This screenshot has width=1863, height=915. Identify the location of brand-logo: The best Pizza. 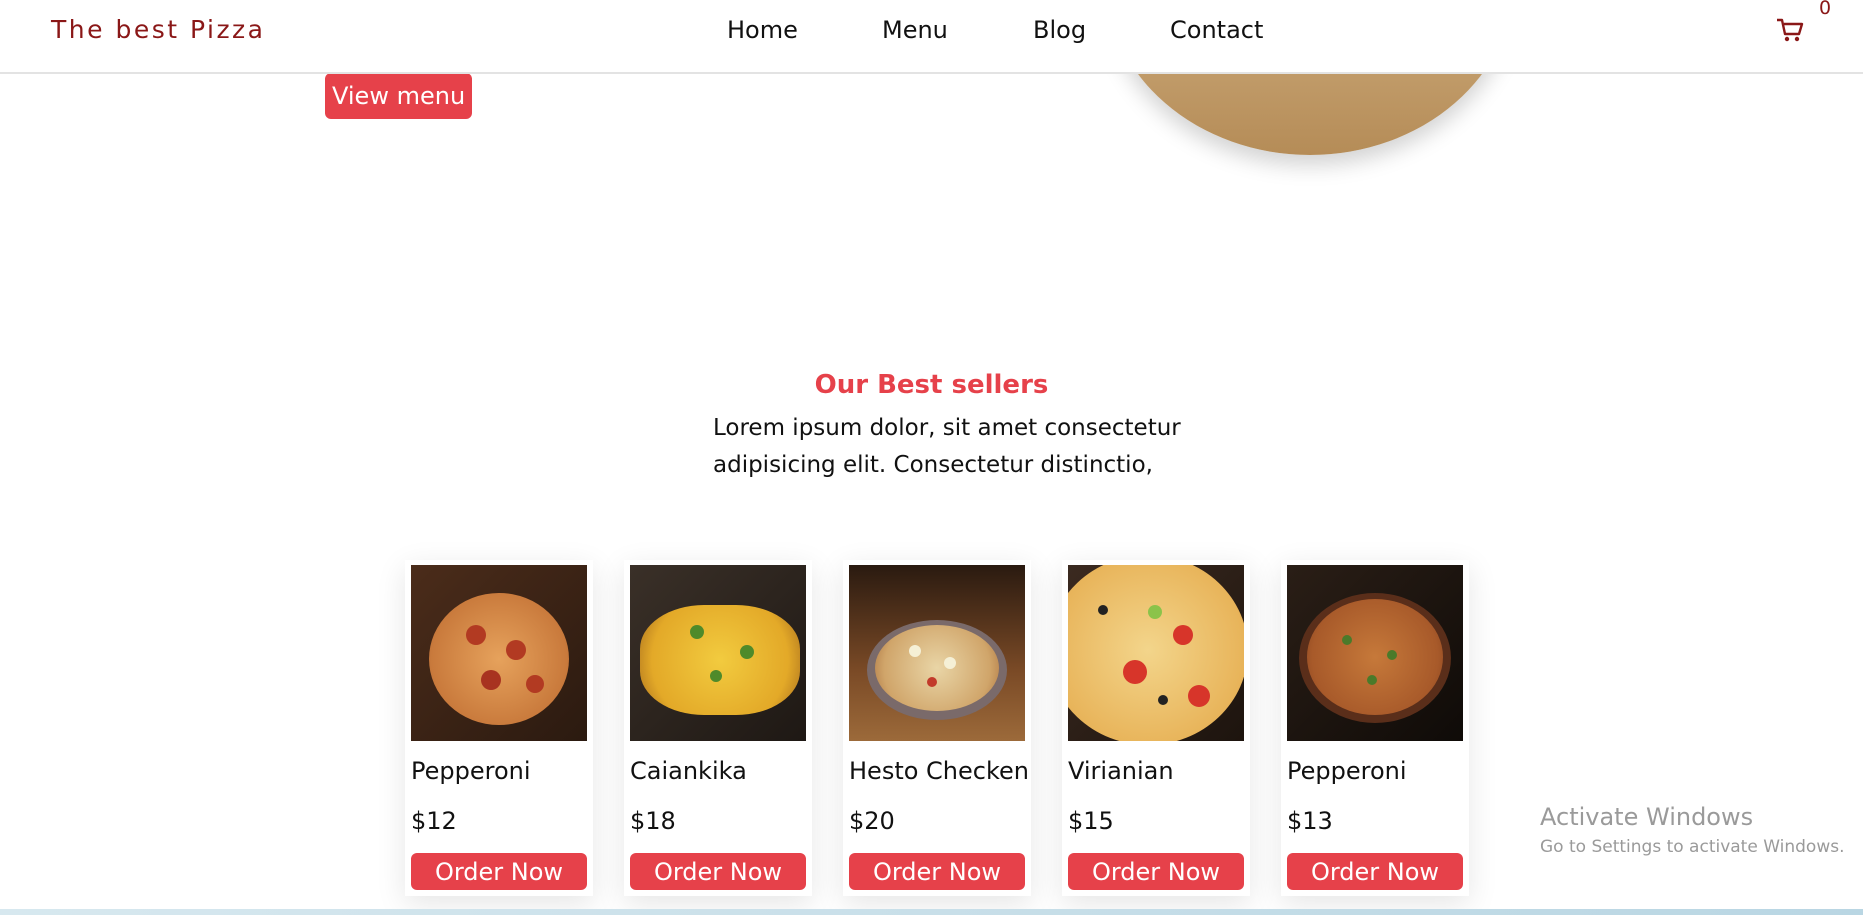
(158, 29).